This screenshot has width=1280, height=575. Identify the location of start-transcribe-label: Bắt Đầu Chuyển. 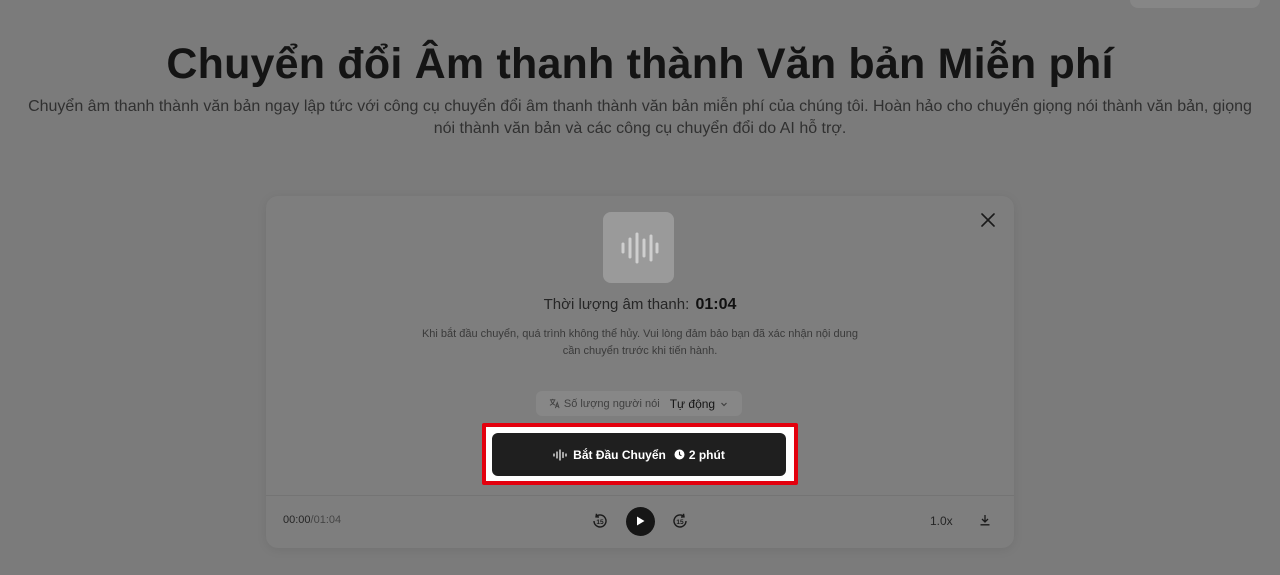
(619, 454).